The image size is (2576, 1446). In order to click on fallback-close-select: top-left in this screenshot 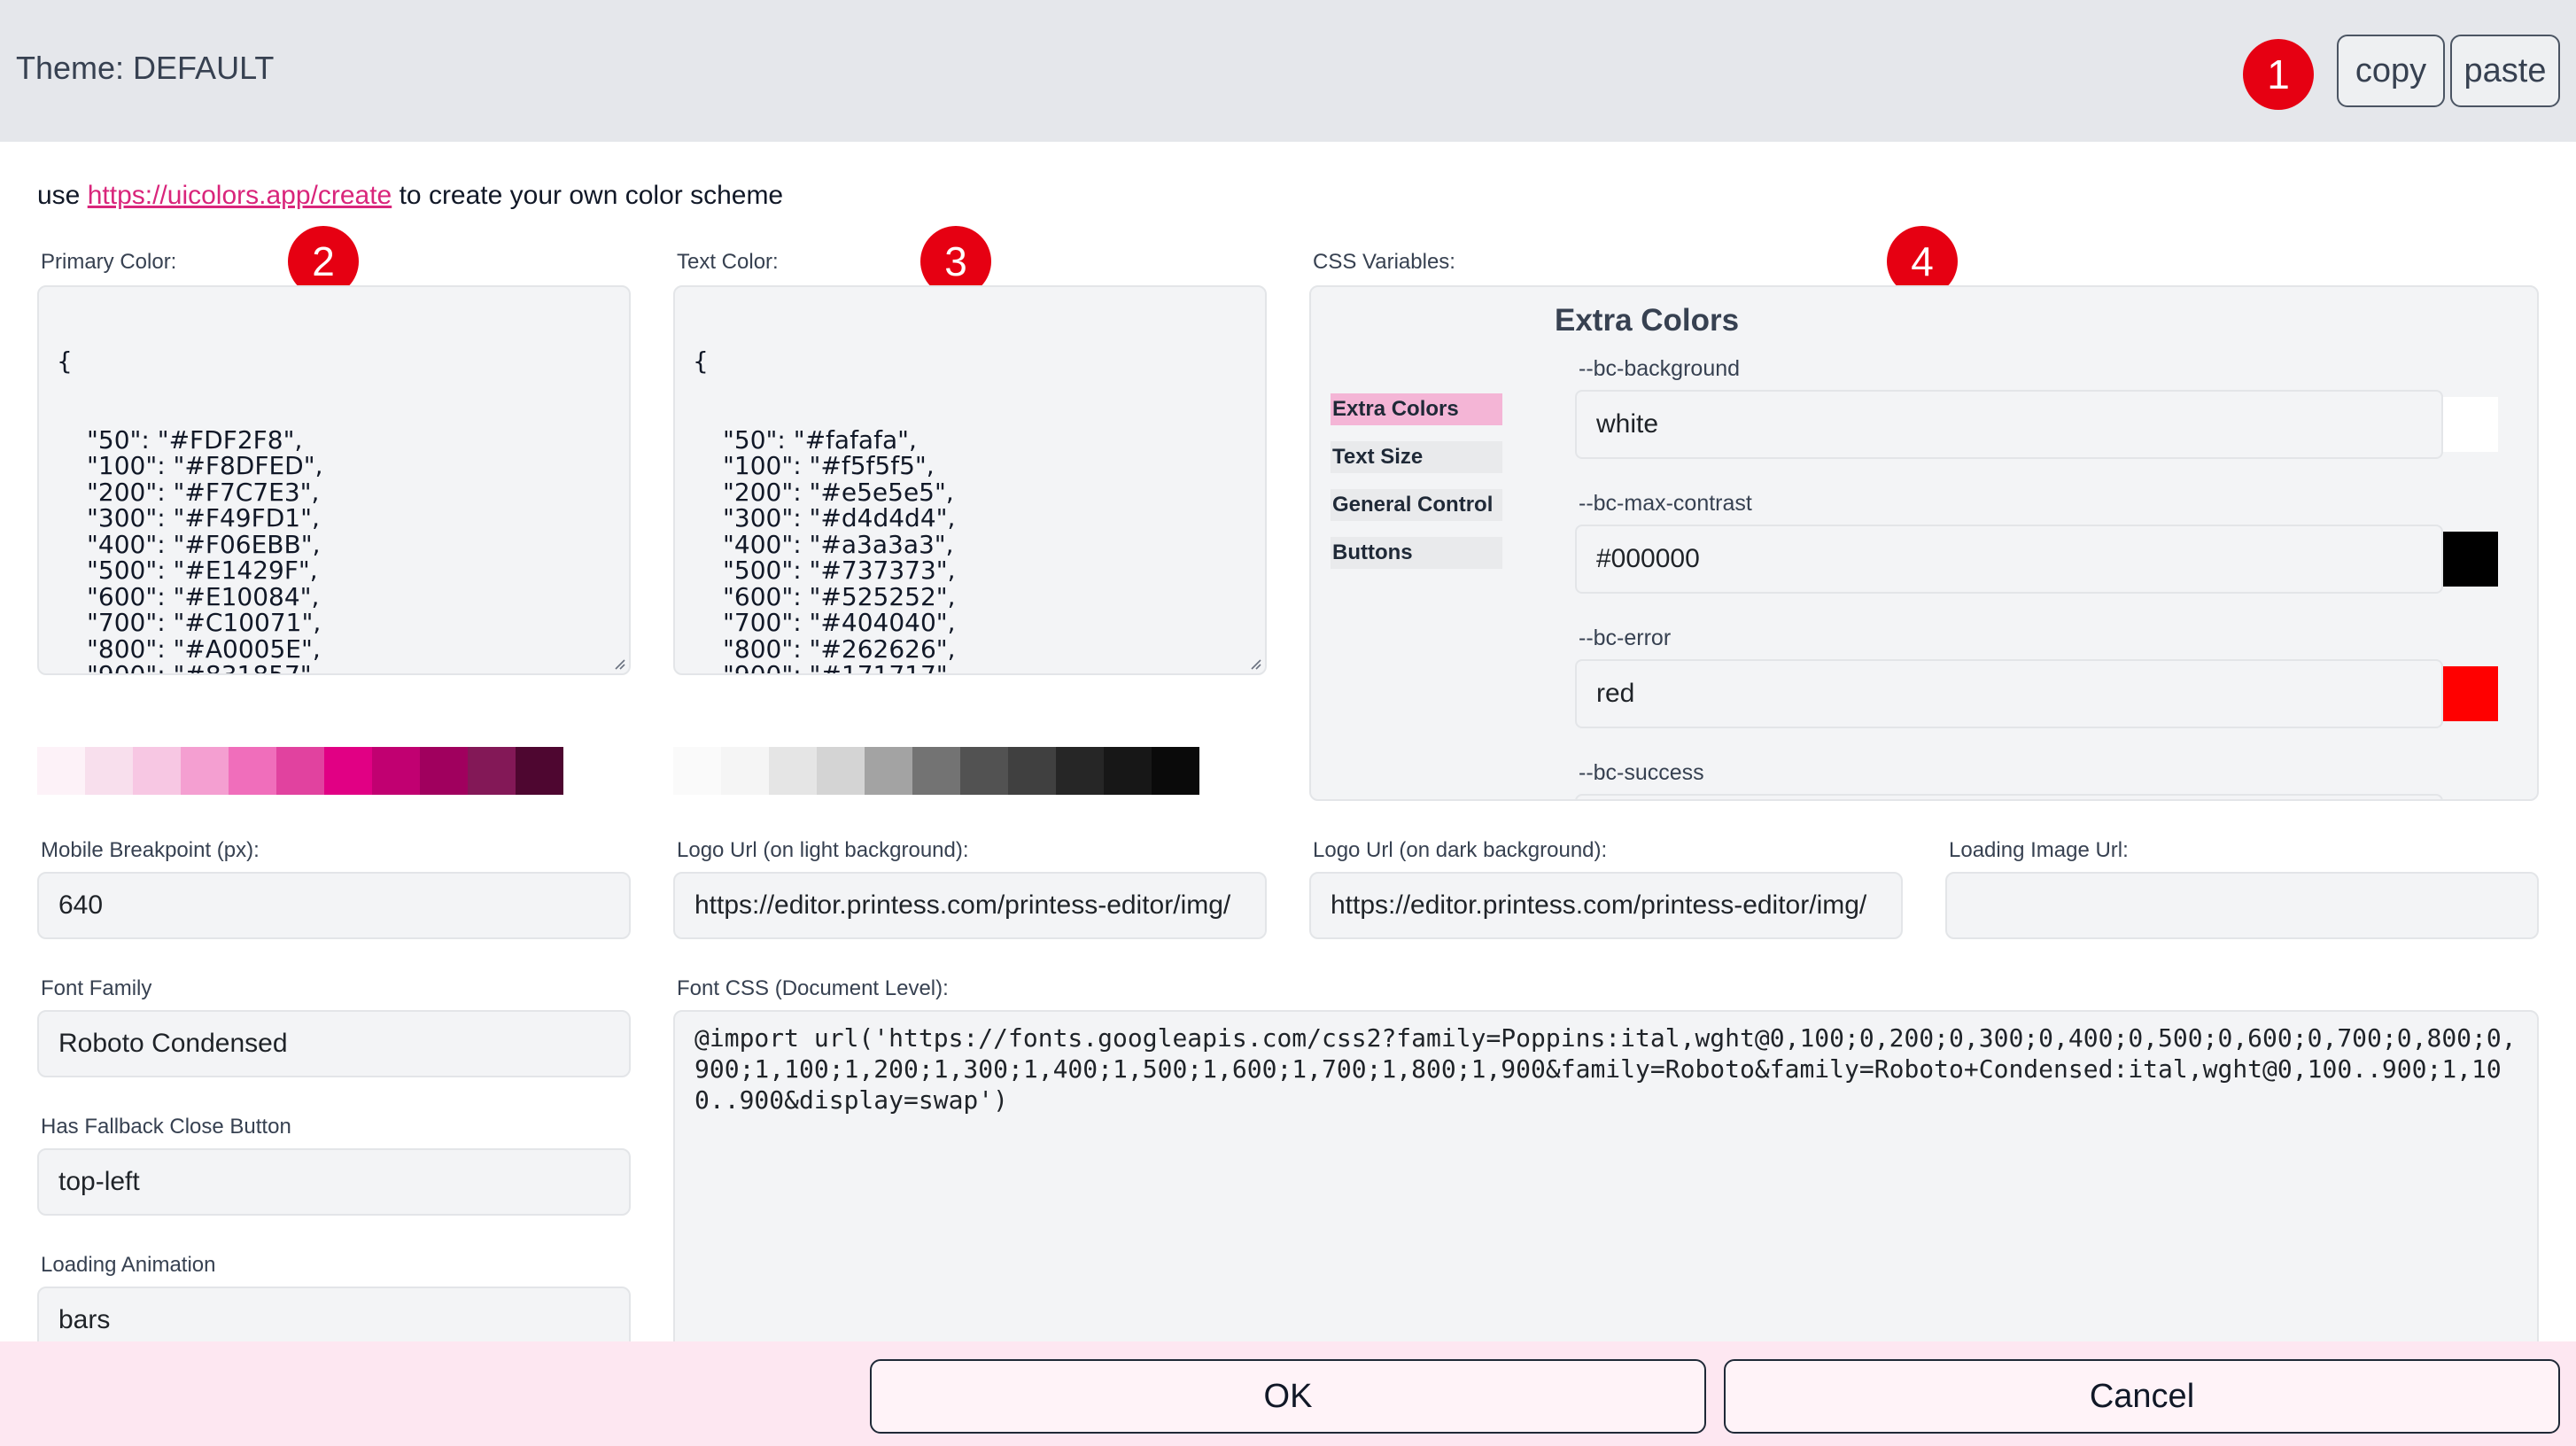, I will do `click(334, 1182)`.